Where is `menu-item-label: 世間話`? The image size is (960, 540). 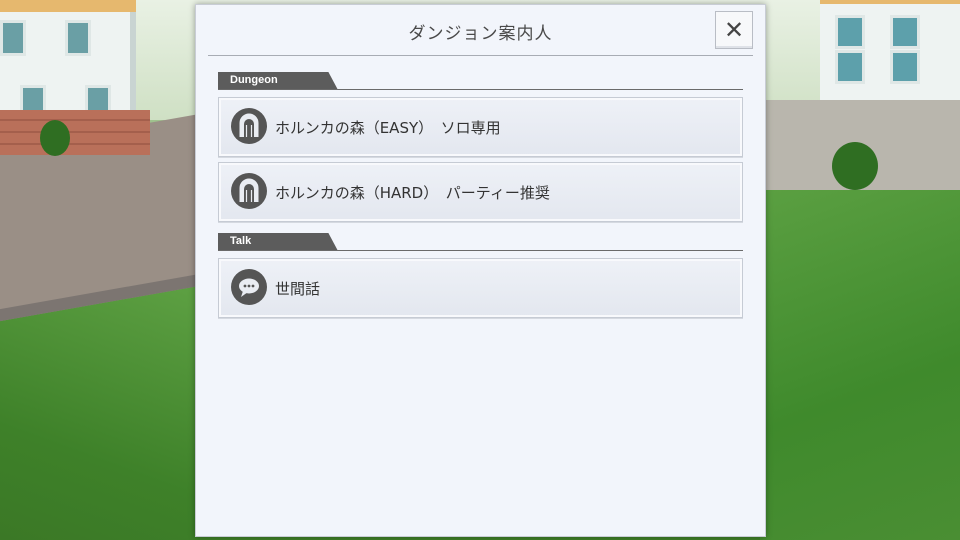
menu-item-label: 世間話 is located at coordinates (298, 289).